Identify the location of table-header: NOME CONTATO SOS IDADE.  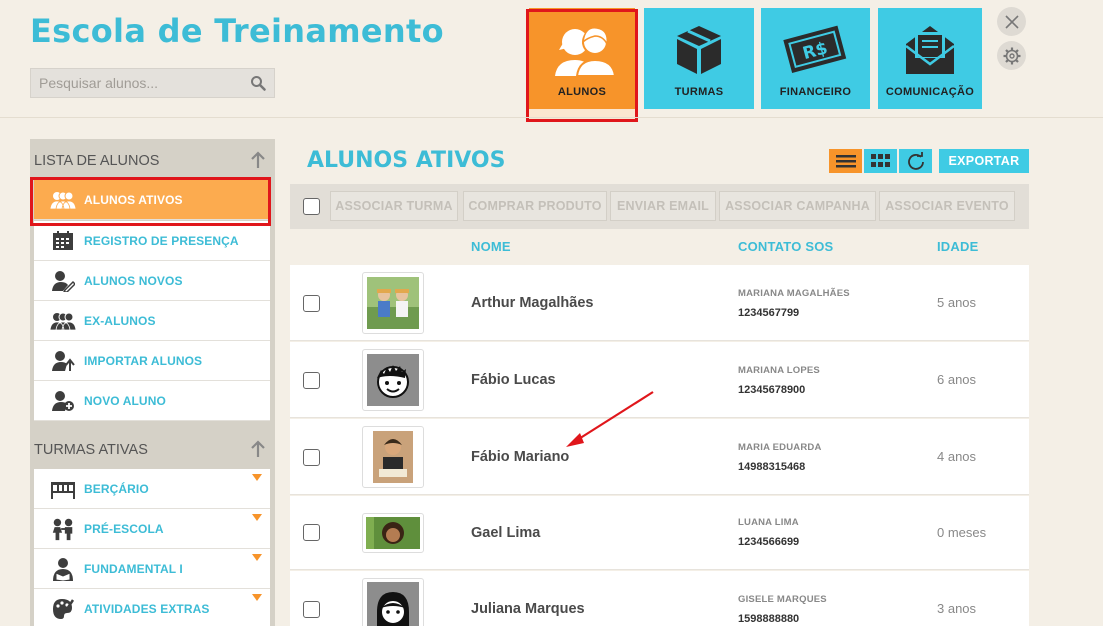
(659, 247).